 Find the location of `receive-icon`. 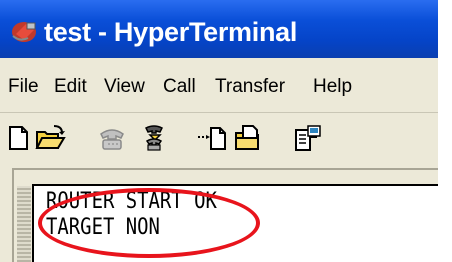

receive-icon is located at coordinates (248, 138).